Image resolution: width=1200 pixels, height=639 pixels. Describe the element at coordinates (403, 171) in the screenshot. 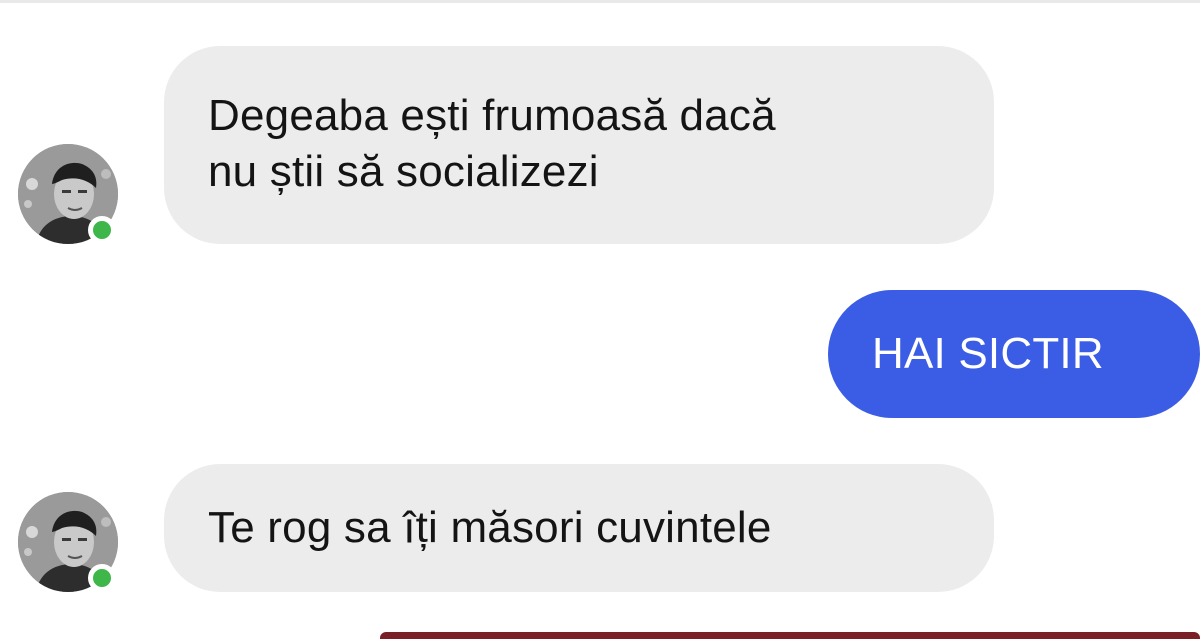

I see `message-text-line: nu știi să socializezi` at that location.